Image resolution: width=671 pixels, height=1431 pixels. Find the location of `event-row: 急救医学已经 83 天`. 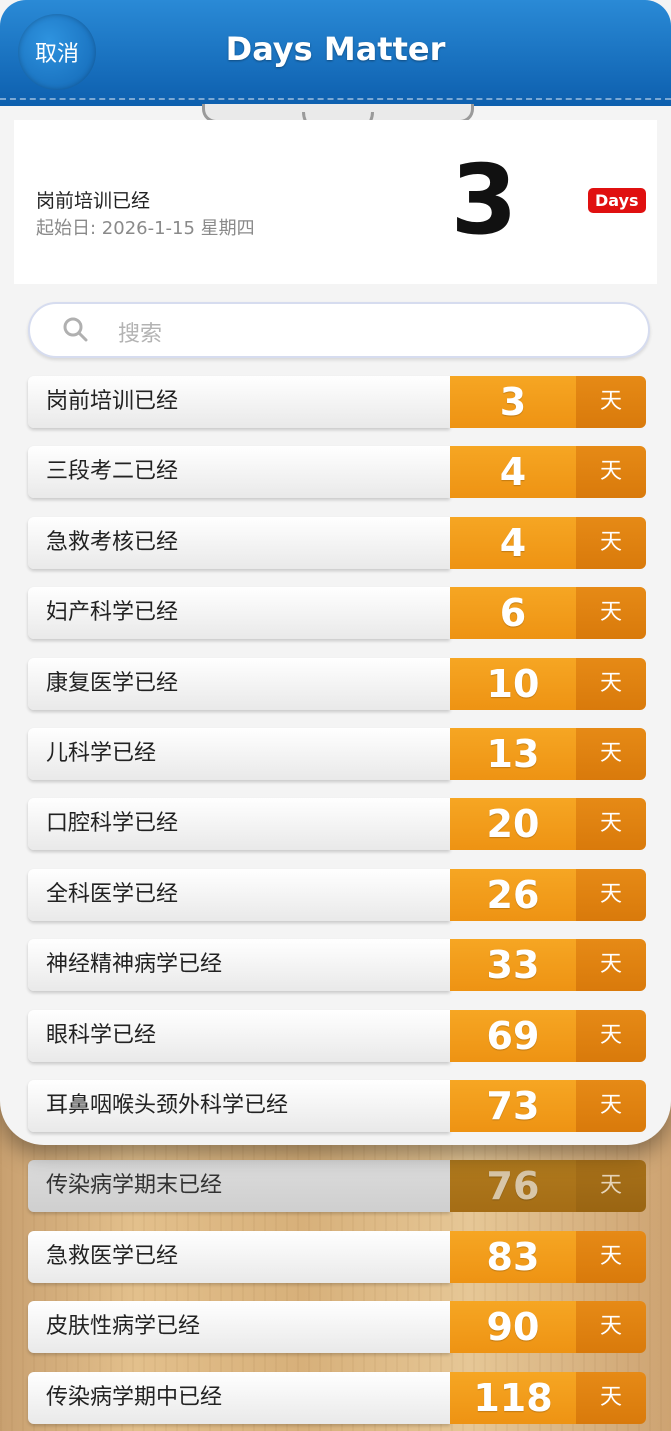

event-row: 急救医学已经 83 天 is located at coordinates (337, 1257).